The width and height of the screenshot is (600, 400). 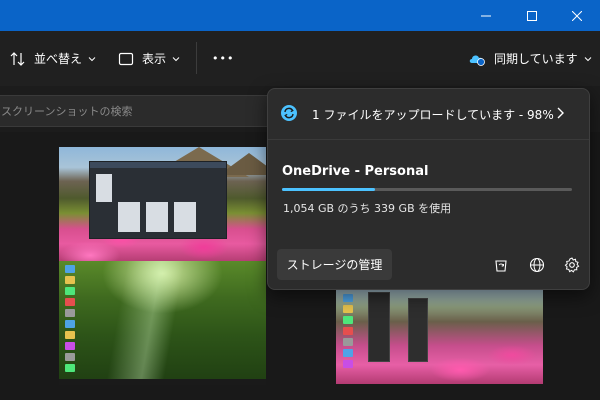 What do you see at coordinates (536, 59) in the screenshot?
I see `sync-status-label: 同期しています` at bounding box center [536, 59].